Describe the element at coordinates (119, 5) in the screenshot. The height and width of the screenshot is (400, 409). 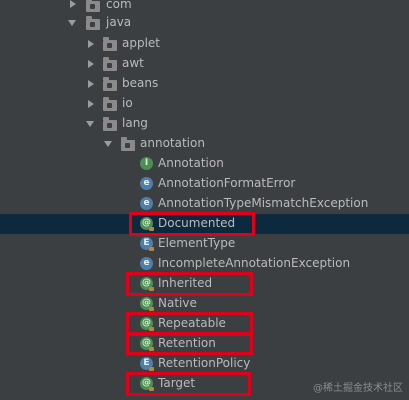
I see `tree-node-label: com` at that location.